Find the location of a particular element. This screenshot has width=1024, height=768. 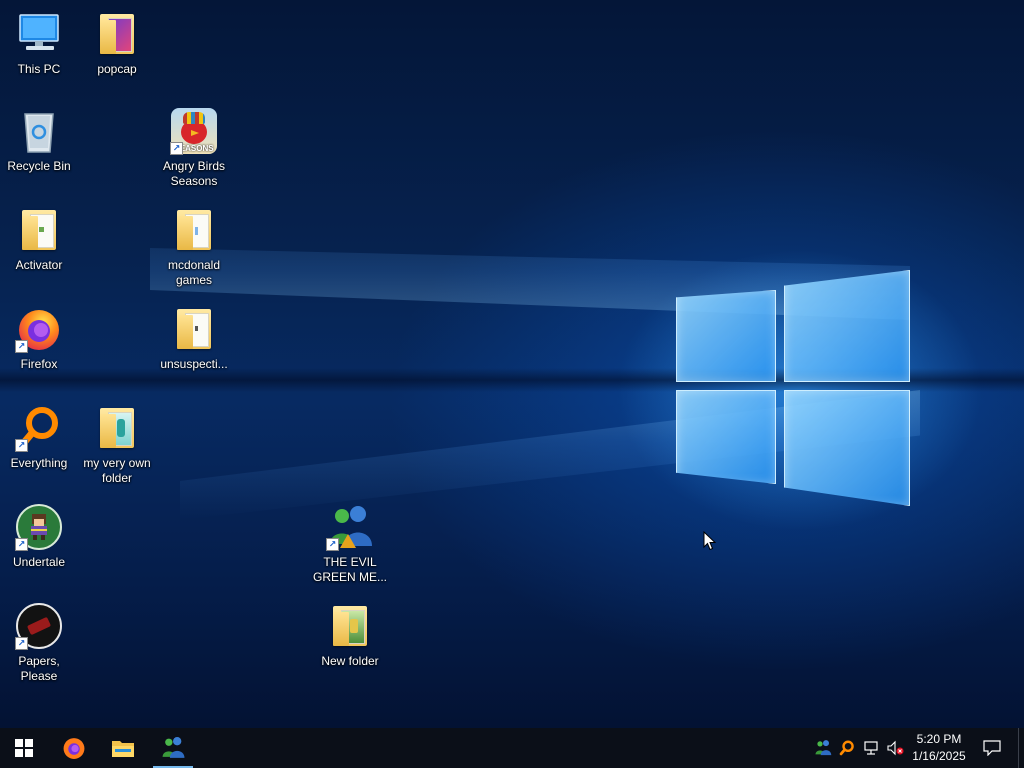

start-icon is located at coordinates (24, 748).